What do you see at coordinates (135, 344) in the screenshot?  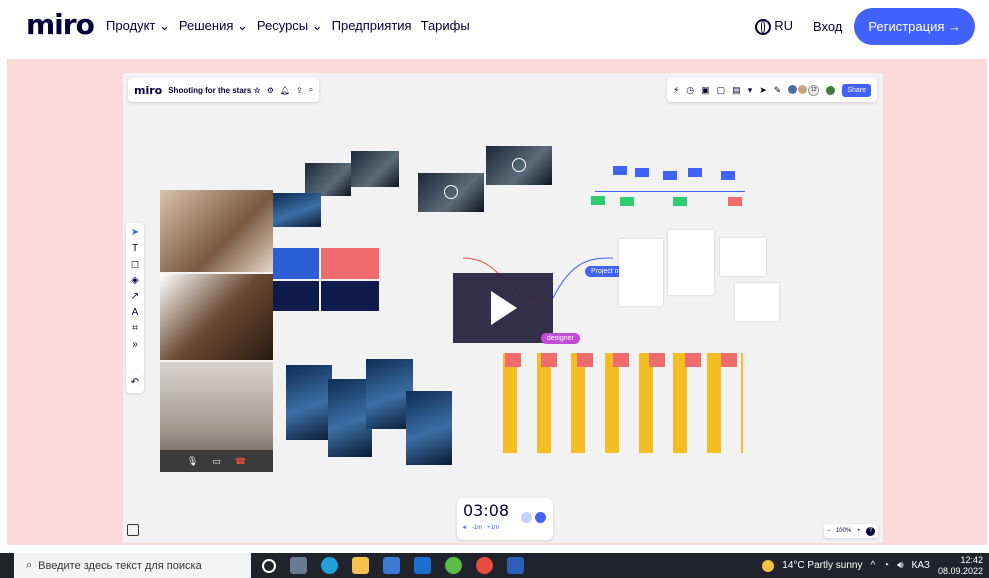 I see `more-tools-icon: »` at bounding box center [135, 344].